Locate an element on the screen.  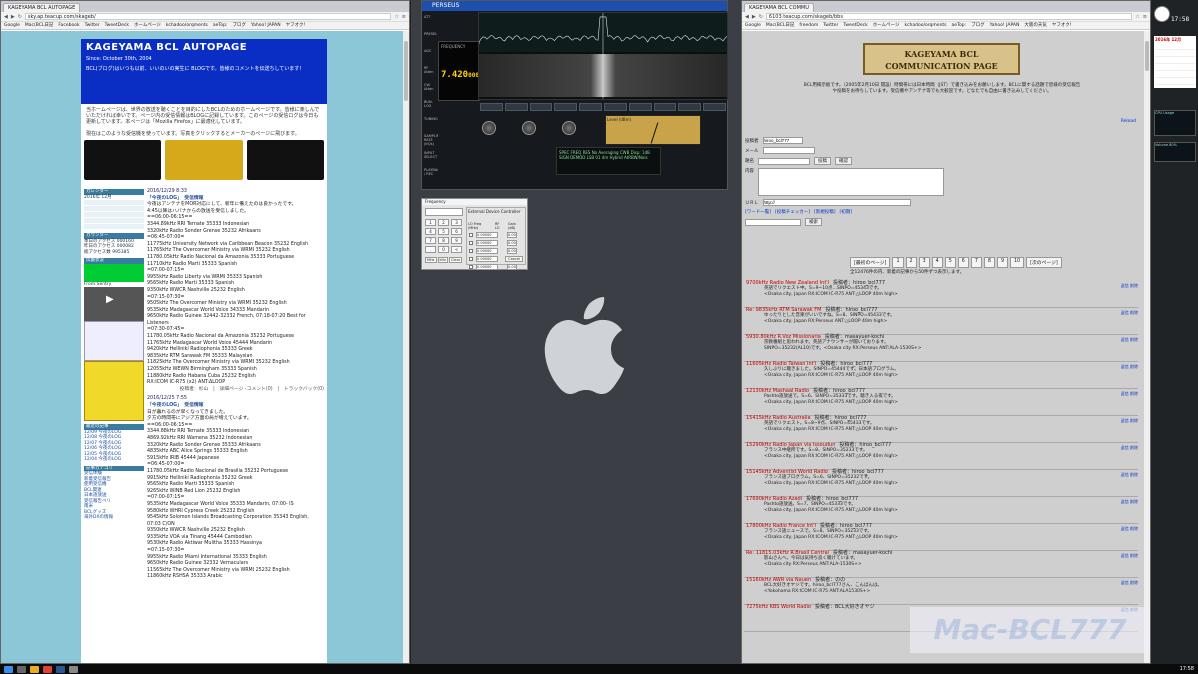
page-link: 9 is located at coordinates (1002, 262).